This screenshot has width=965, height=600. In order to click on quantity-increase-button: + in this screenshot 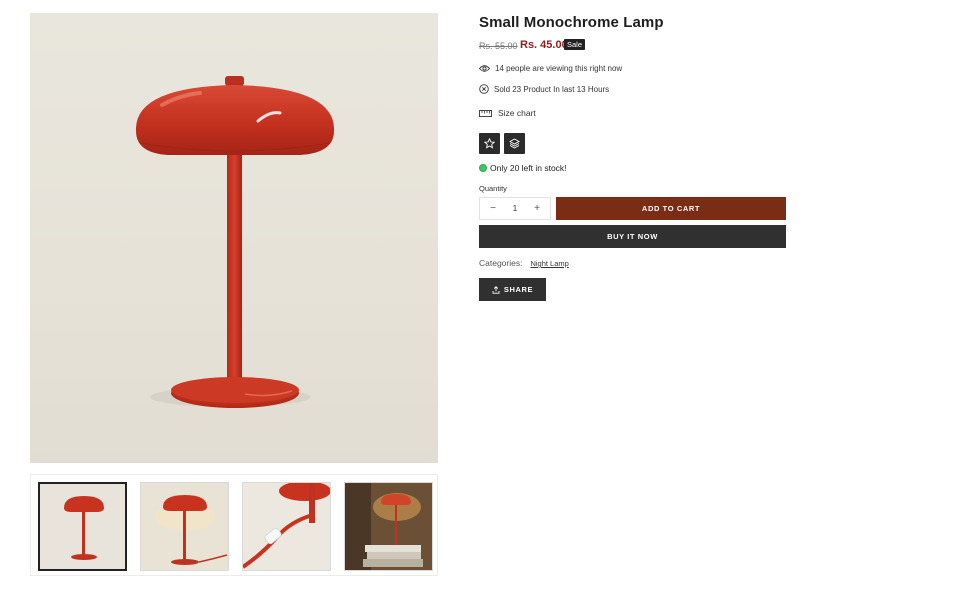, I will do `click(537, 208)`.